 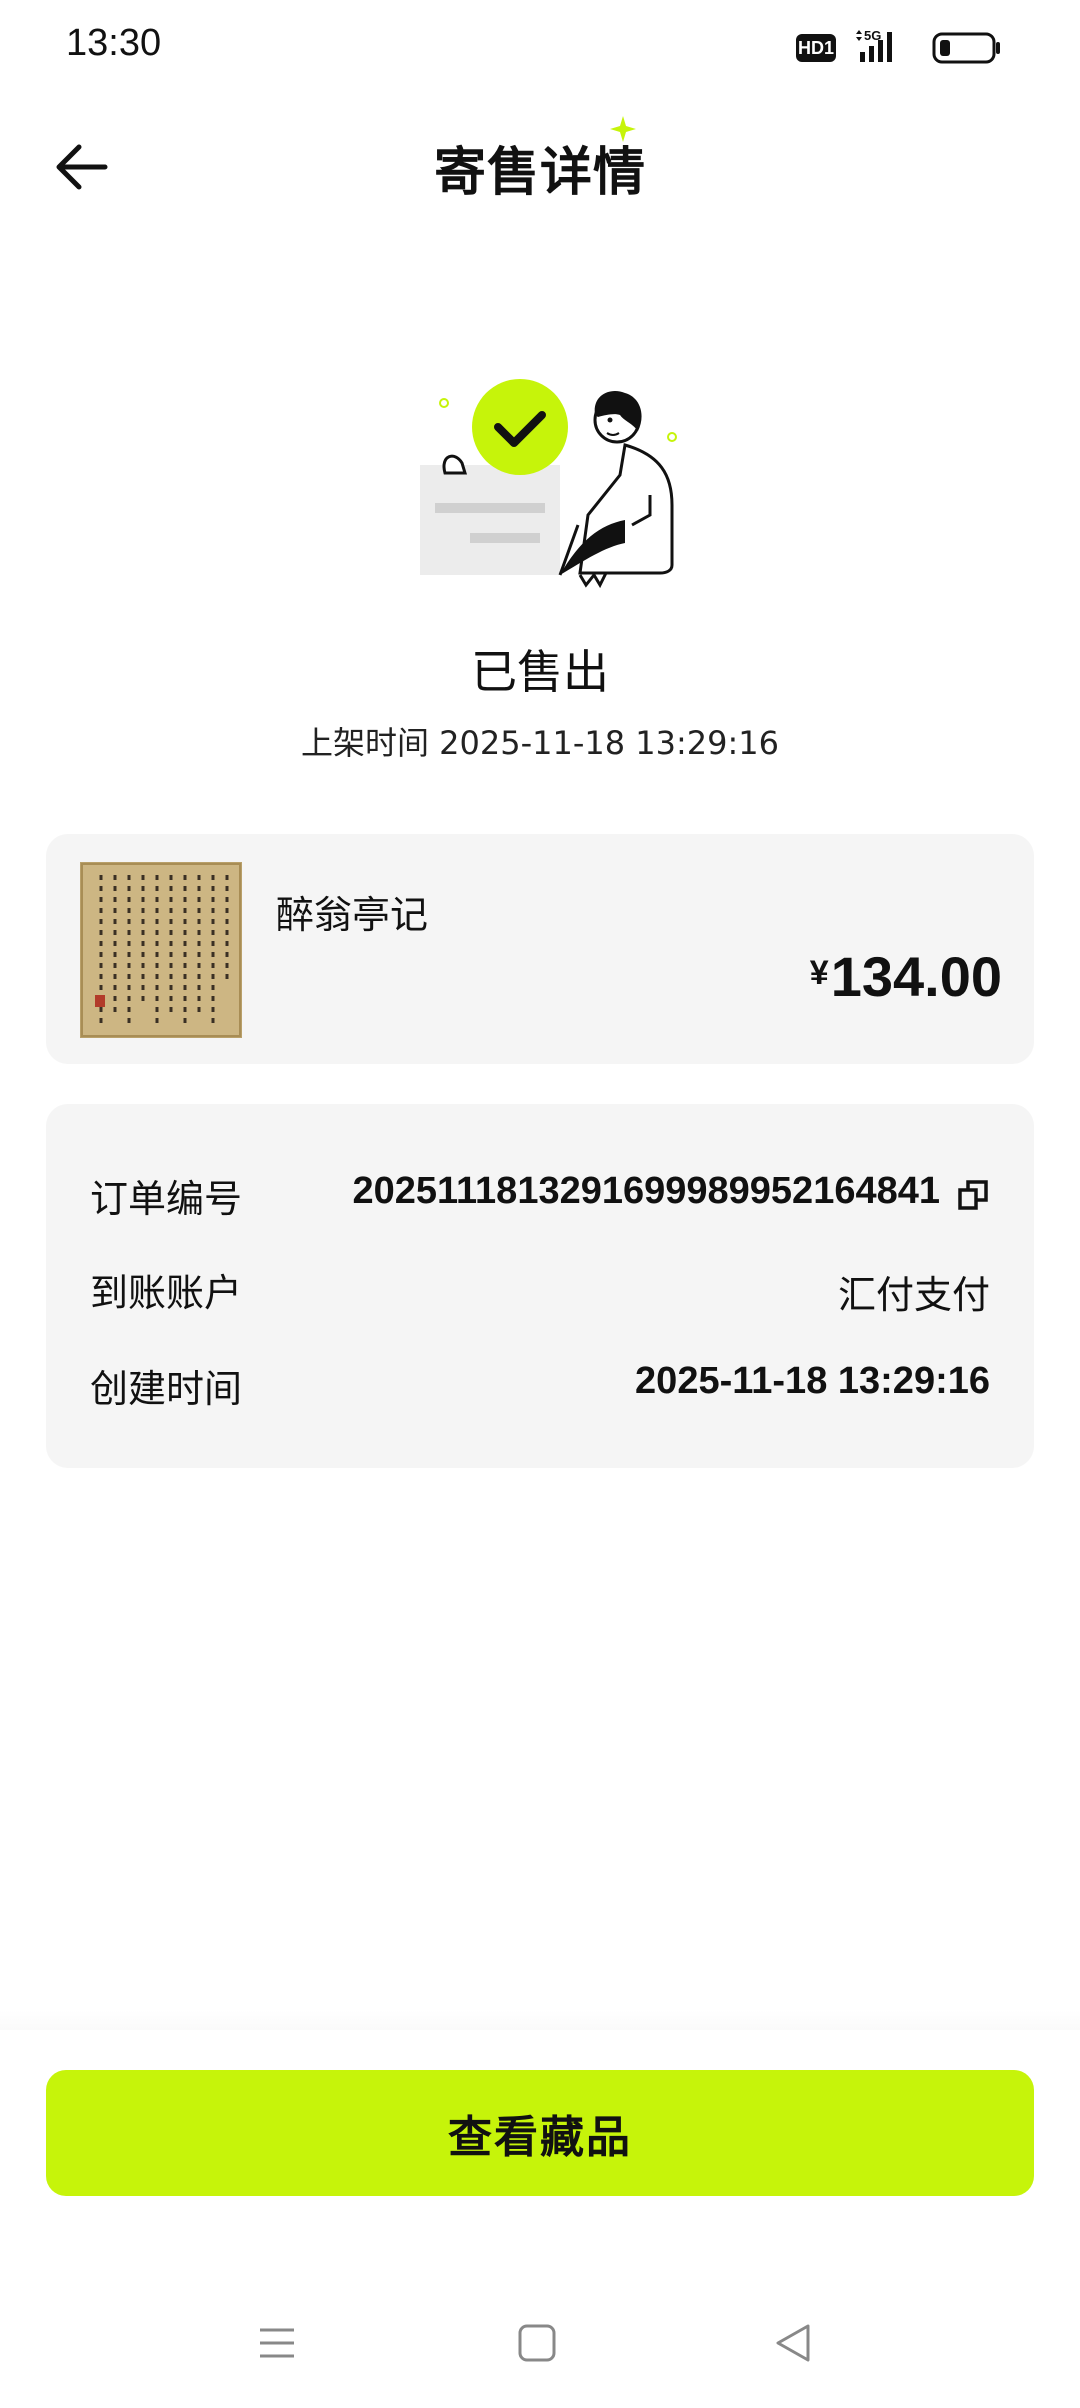 What do you see at coordinates (166, 1293) in the screenshot?
I see `account-label: 到账账户` at bounding box center [166, 1293].